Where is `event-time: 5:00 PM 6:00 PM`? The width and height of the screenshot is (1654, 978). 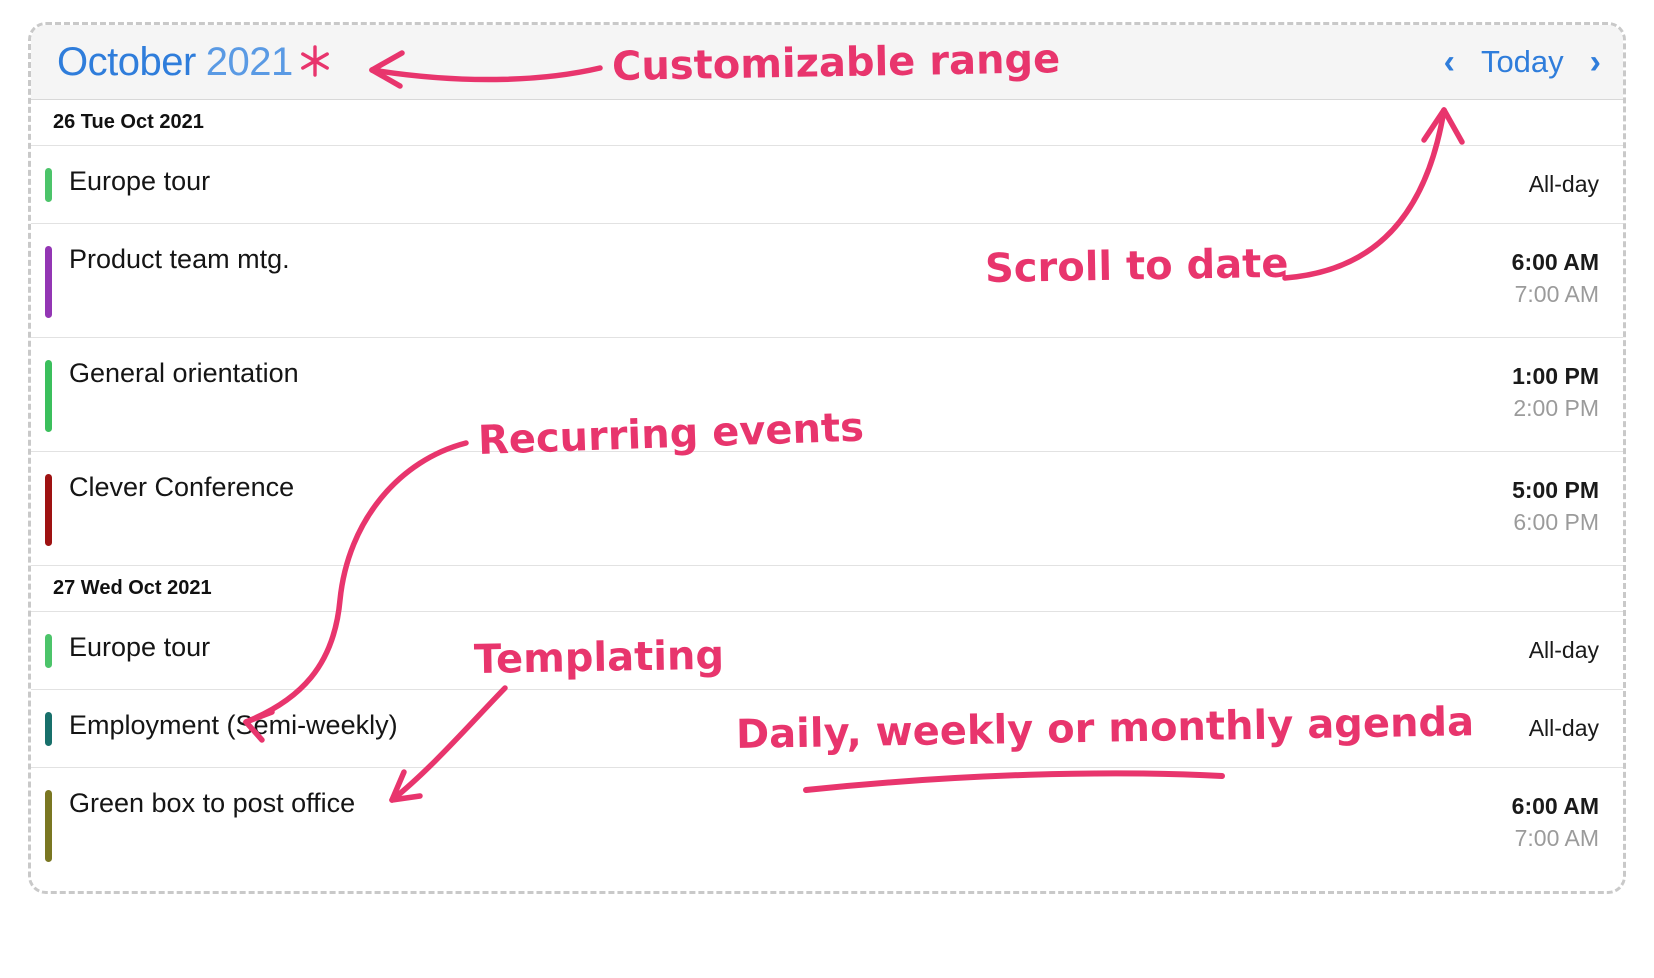 event-time: 5:00 PM 6:00 PM is located at coordinates (1529, 506).